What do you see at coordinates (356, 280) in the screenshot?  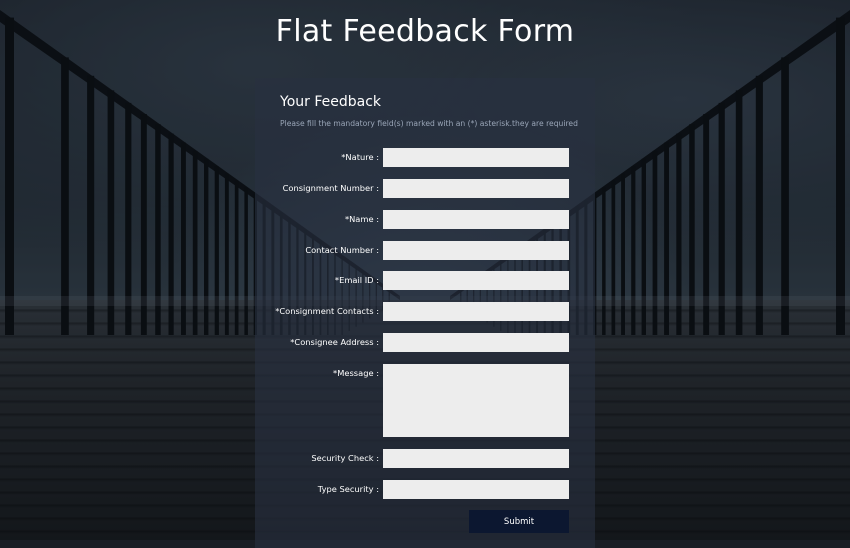 I see `email-label: *Email ID :` at bounding box center [356, 280].